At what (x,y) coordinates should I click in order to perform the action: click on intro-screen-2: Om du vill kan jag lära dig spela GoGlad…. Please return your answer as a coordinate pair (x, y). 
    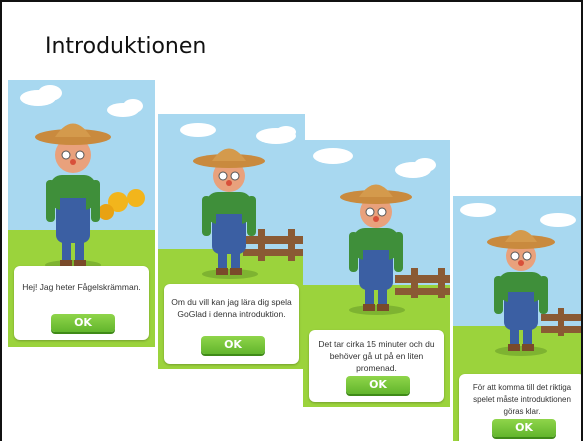
    Looking at the image, I should click on (231, 241).